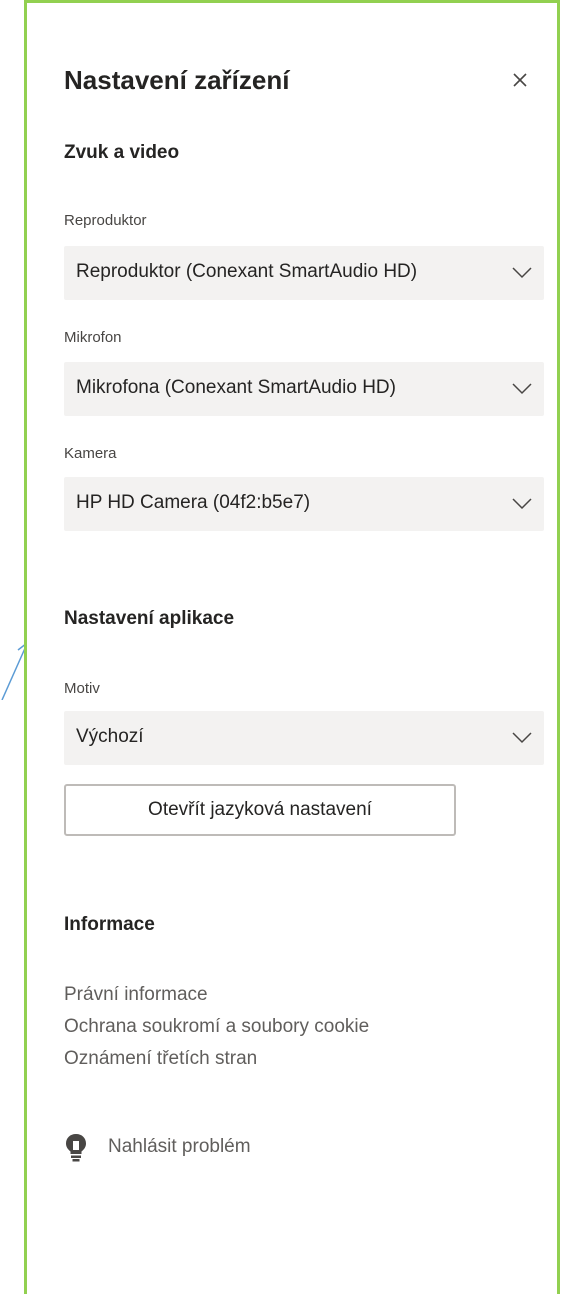 The height and width of the screenshot is (1296, 564). Describe the element at coordinates (247, 271) in the screenshot. I see `speaker-value: Reproduktor (Conexant SmartAudio HD)` at that location.